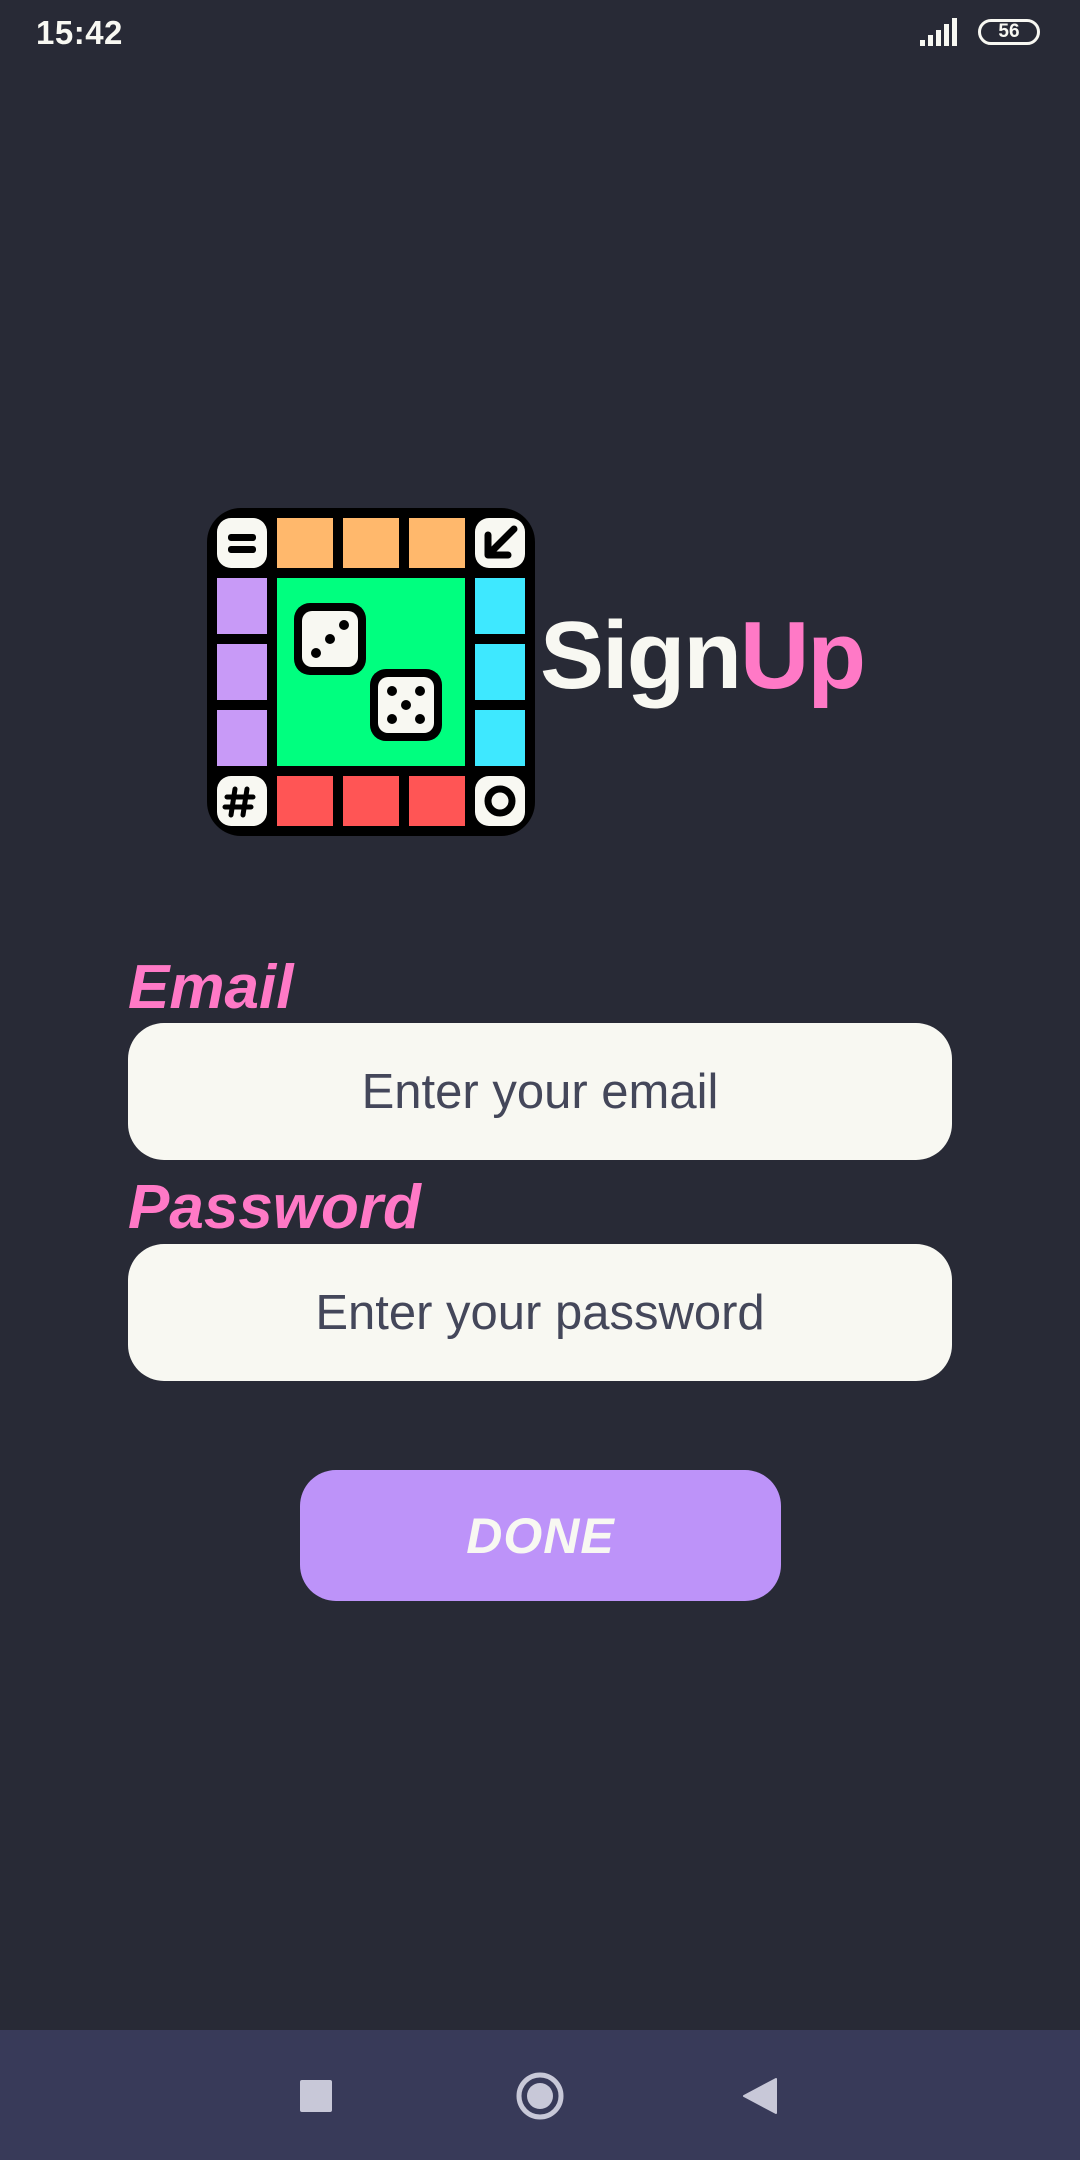 The width and height of the screenshot is (1080, 2160). I want to click on status-bar: 15:42 56, so click(540, 33).